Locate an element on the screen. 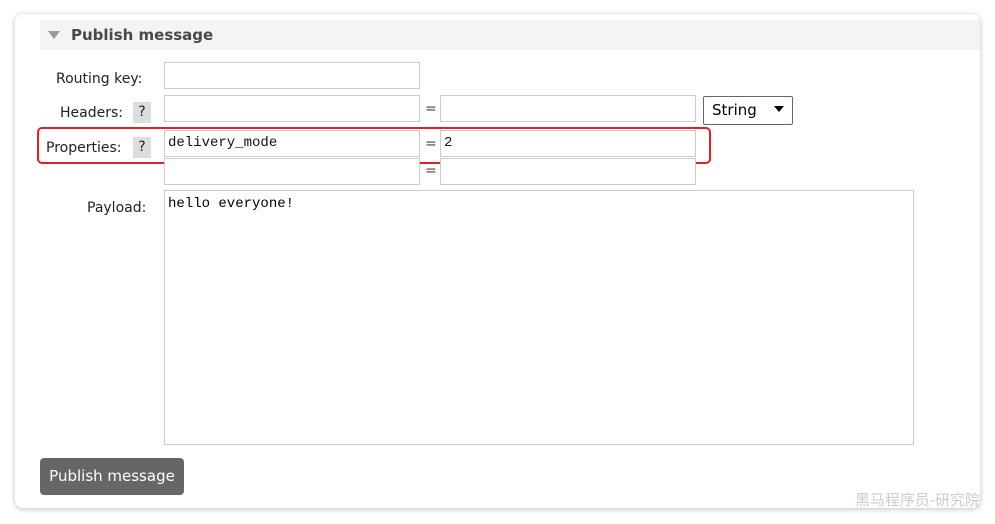  header-type-value: String is located at coordinates (734, 110).